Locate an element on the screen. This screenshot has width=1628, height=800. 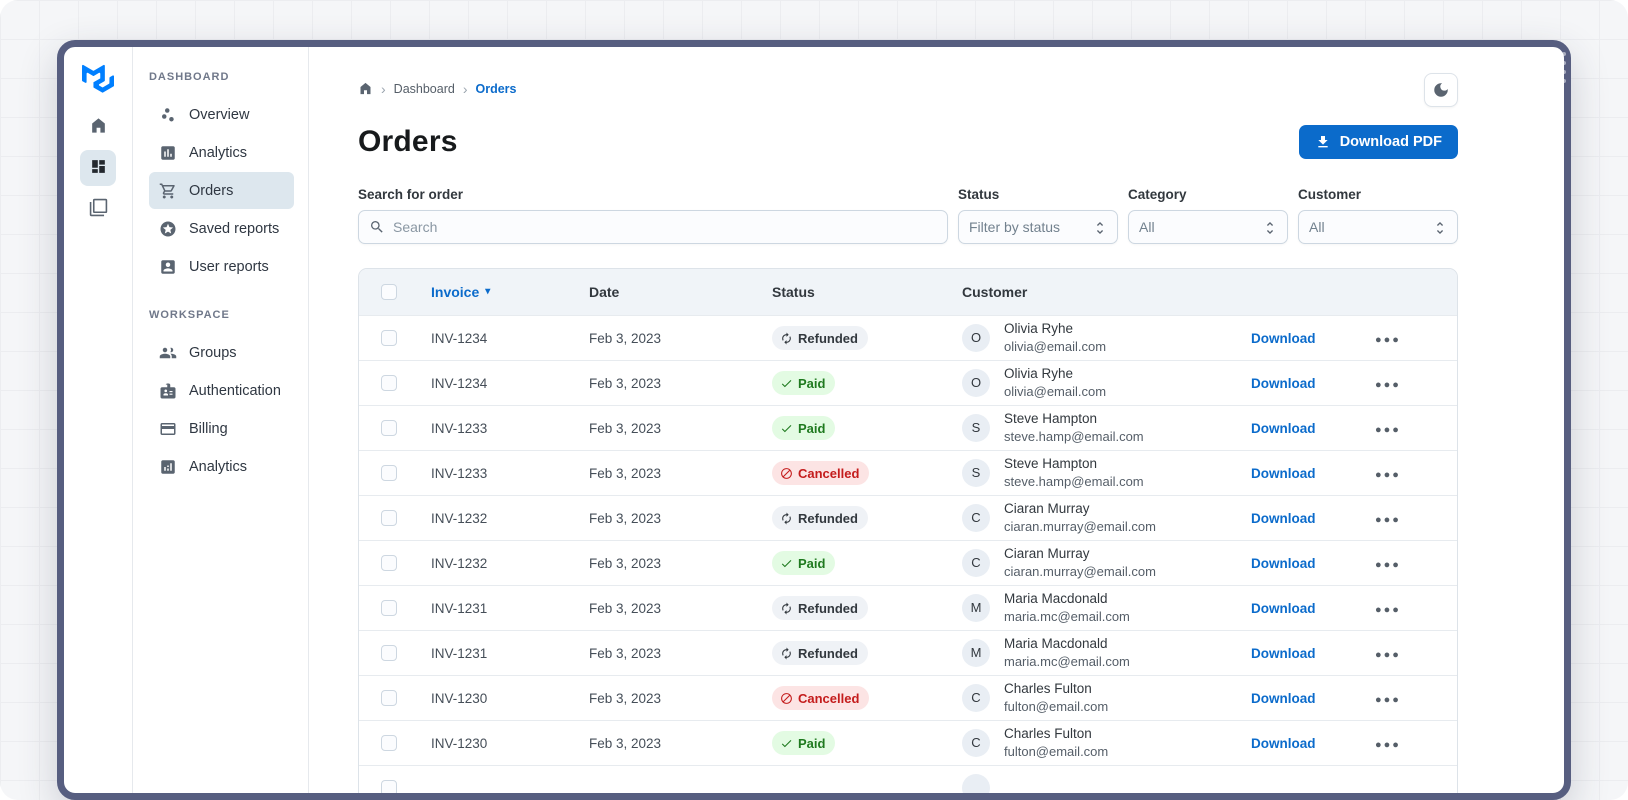
column-header-customer: Customer is located at coordinates (995, 292).